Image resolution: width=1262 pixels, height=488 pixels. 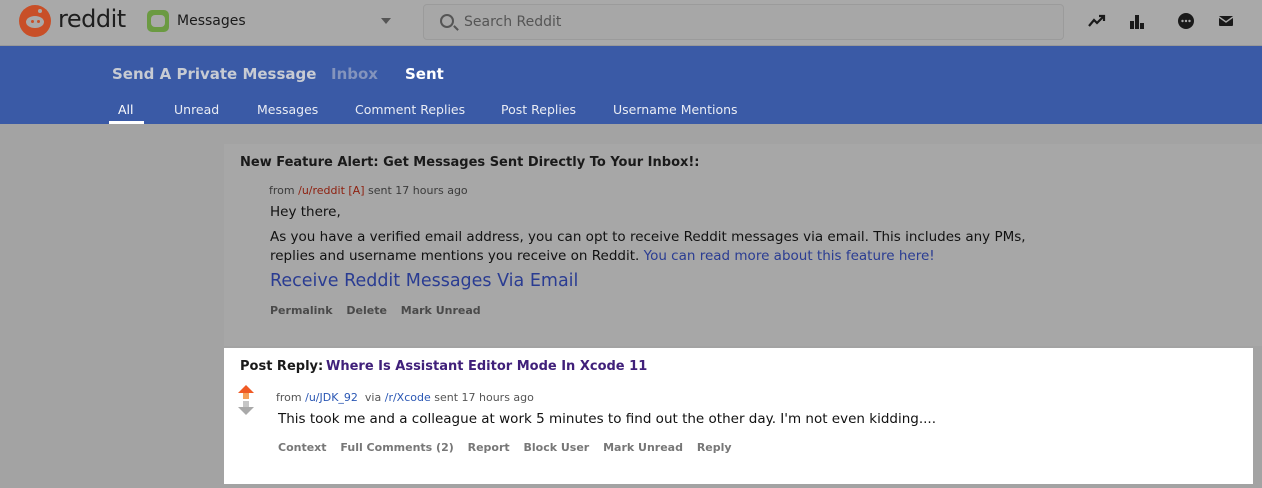 I want to click on logo-face, so click(x=35, y=22).